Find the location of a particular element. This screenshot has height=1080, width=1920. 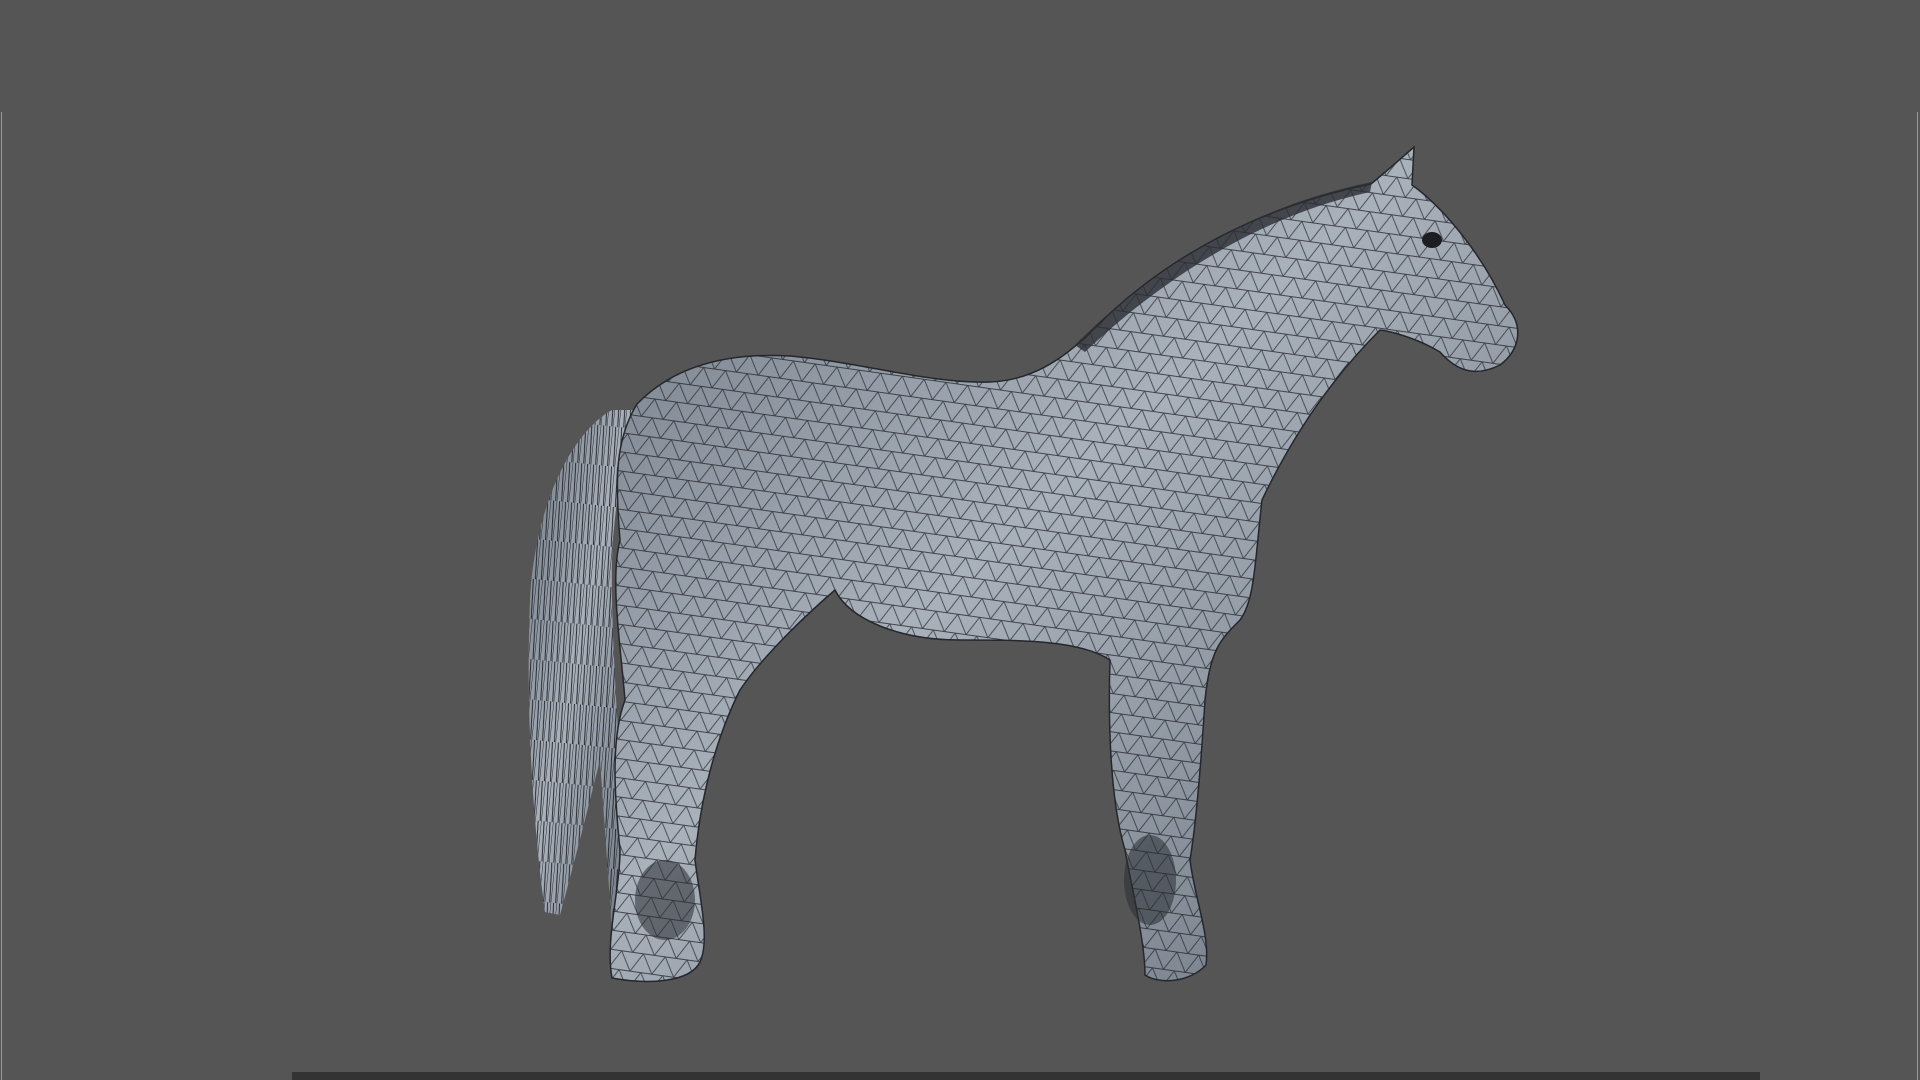

hoof-feathering is located at coordinates (905, 887).